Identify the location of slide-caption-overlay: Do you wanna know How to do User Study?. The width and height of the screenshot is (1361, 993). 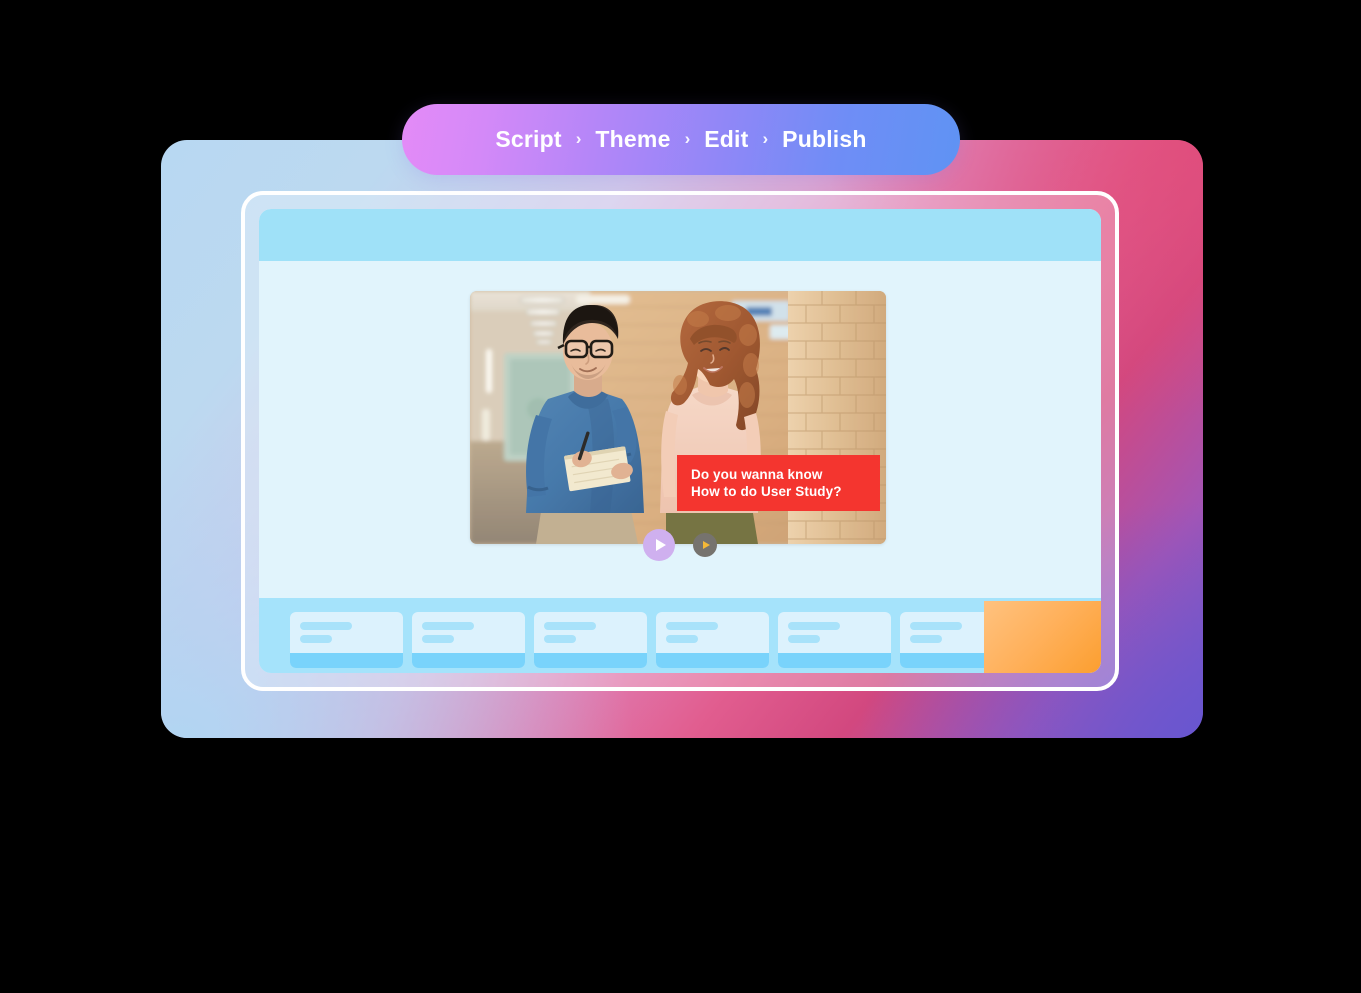
(778, 483).